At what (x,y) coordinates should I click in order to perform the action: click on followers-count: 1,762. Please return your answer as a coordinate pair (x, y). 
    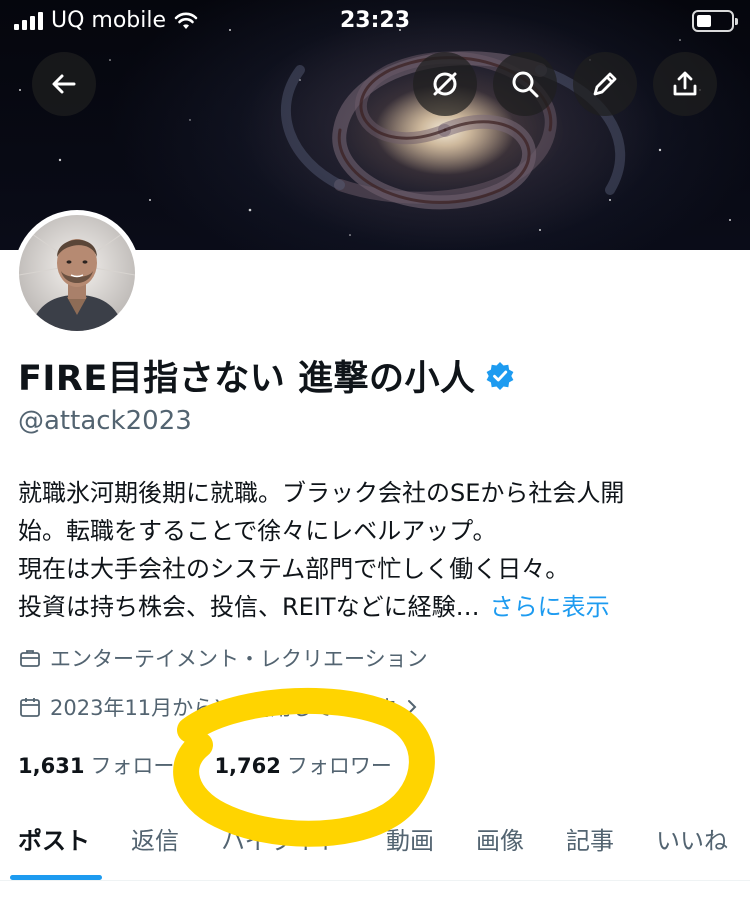
    Looking at the image, I should click on (247, 766).